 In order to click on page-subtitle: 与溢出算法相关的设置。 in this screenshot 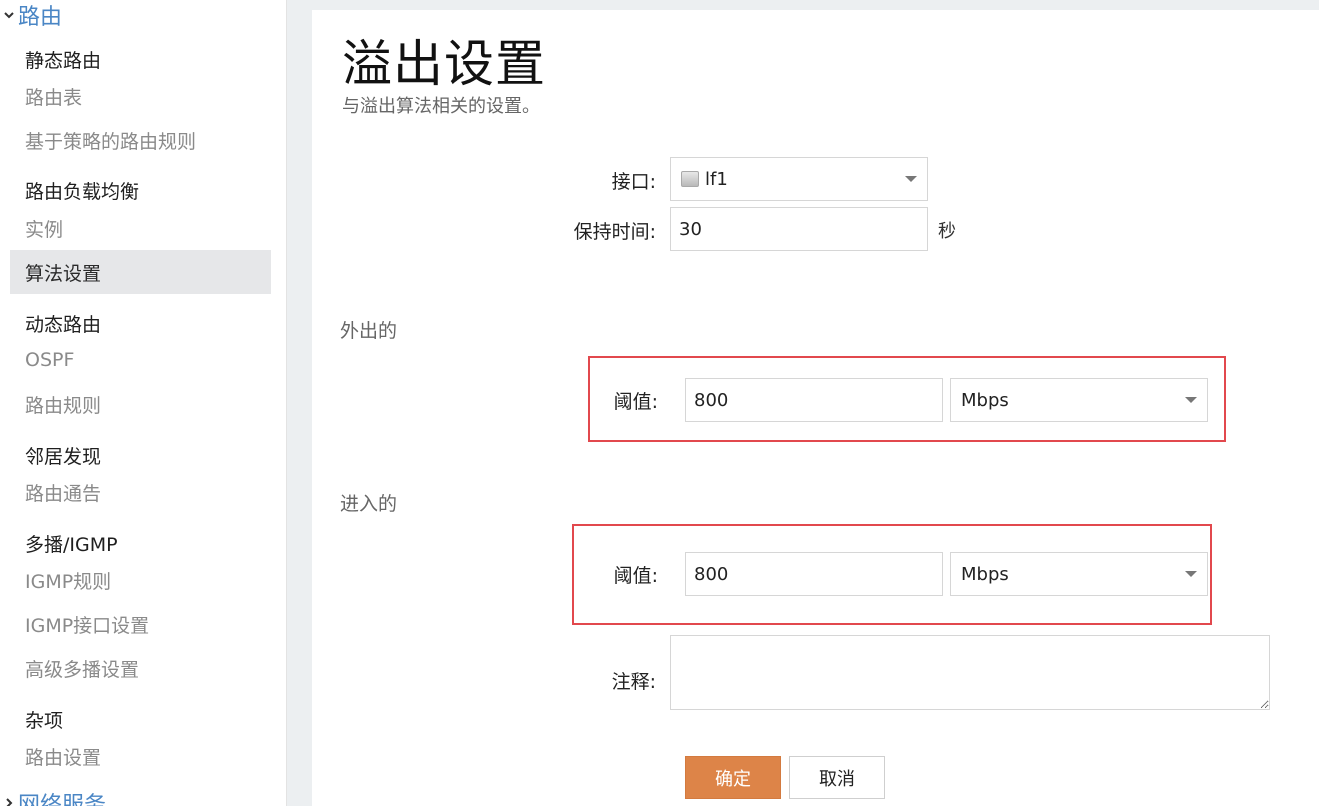, I will do `click(441, 106)`.